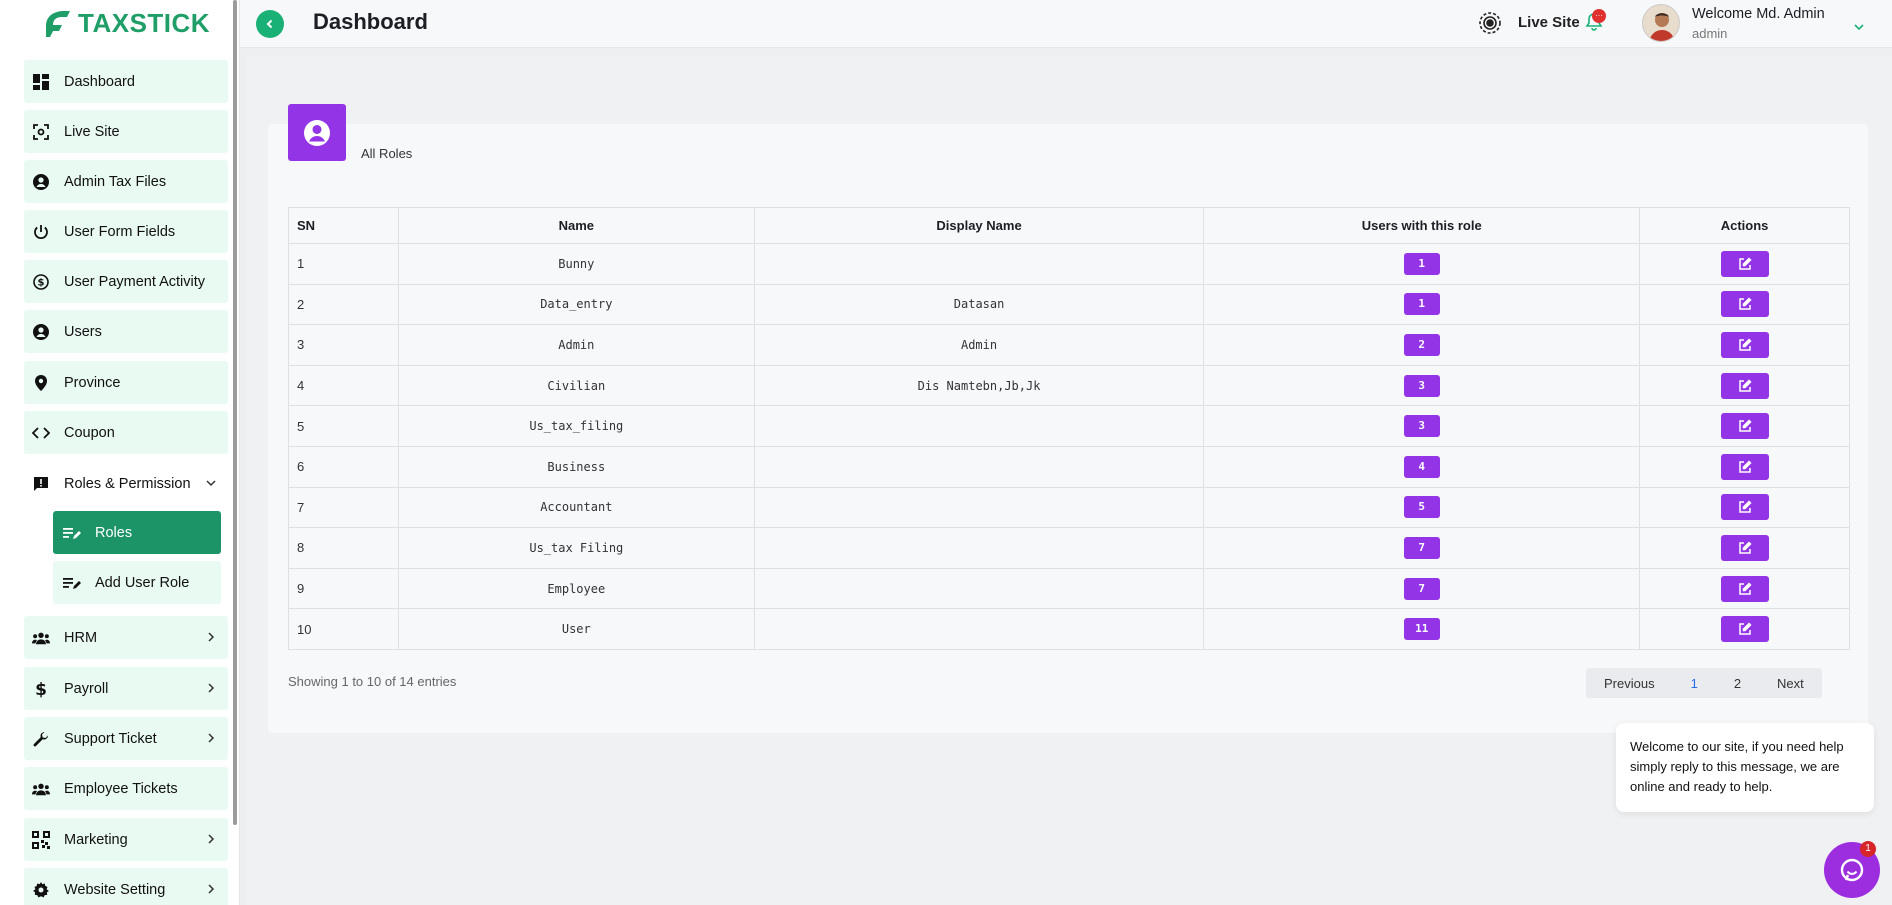 Image resolution: width=1892 pixels, height=905 pixels. I want to click on sidebar-item-label: Live Site, so click(92, 131).